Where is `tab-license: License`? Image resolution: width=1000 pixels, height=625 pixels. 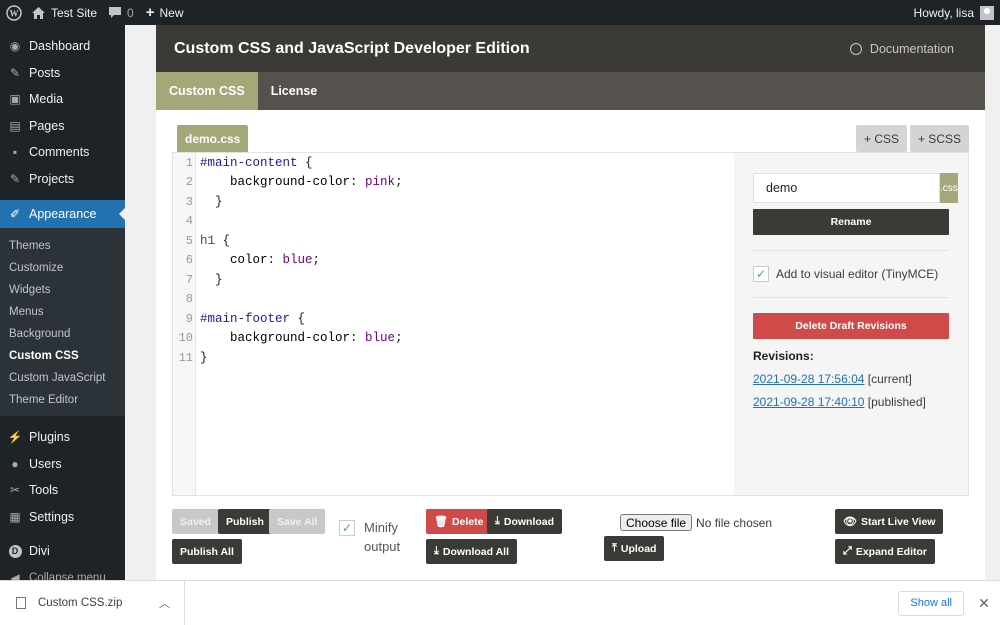 tab-license: License is located at coordinates (294, 91).